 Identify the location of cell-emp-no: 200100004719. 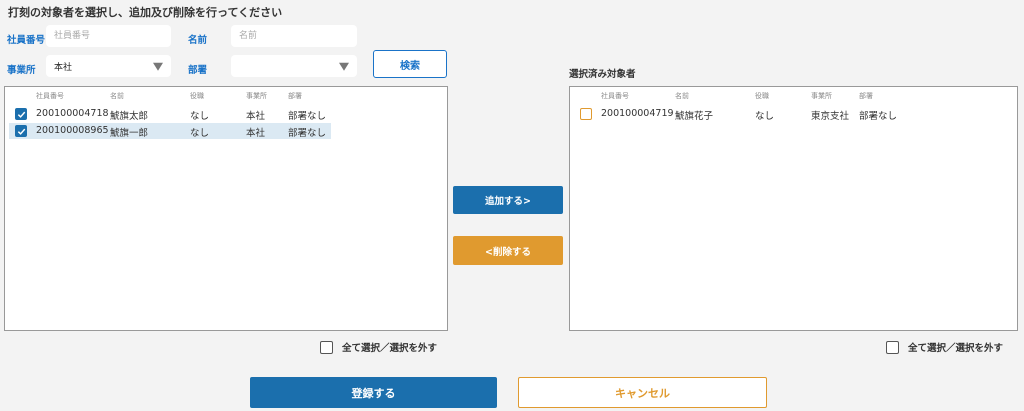
(637, 113).